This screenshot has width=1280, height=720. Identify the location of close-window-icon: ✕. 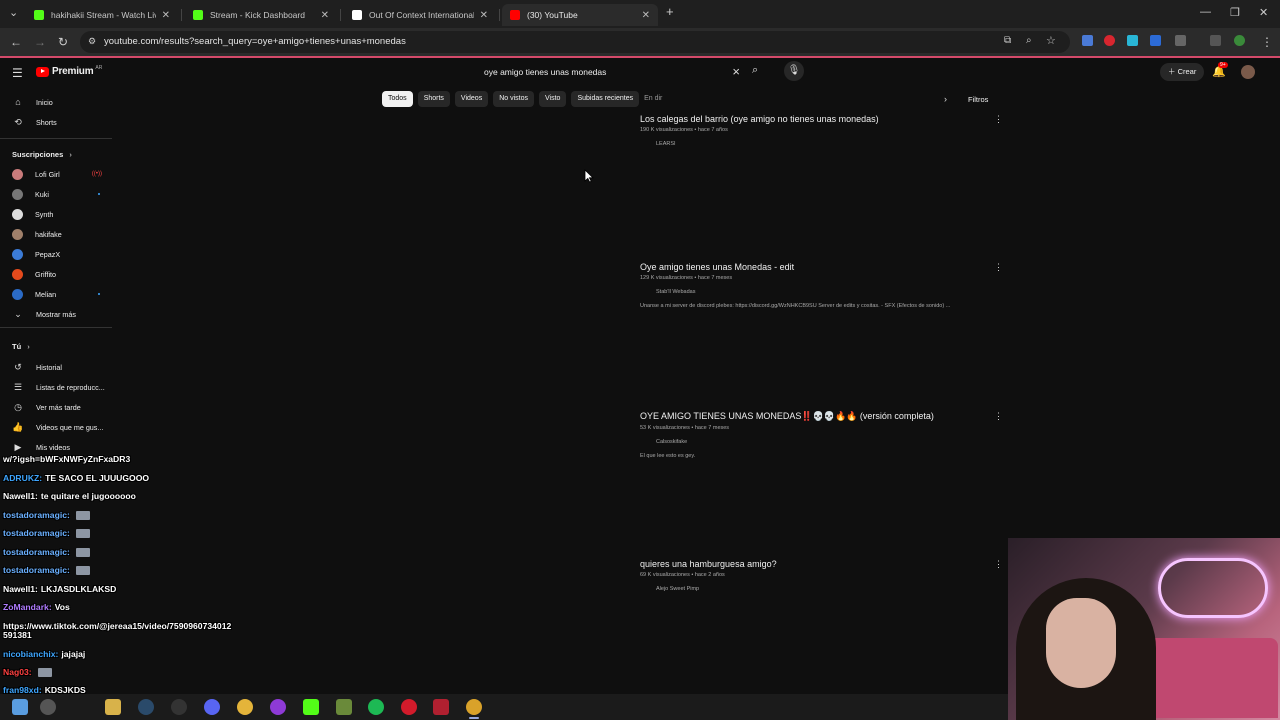
(1263, 12).